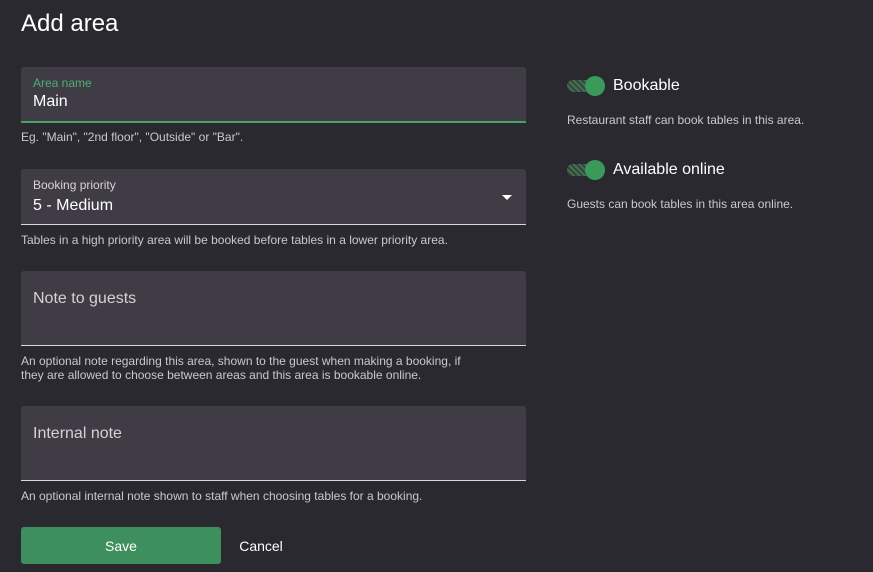  I want to click on page-title: Add area, so click(70, 23).